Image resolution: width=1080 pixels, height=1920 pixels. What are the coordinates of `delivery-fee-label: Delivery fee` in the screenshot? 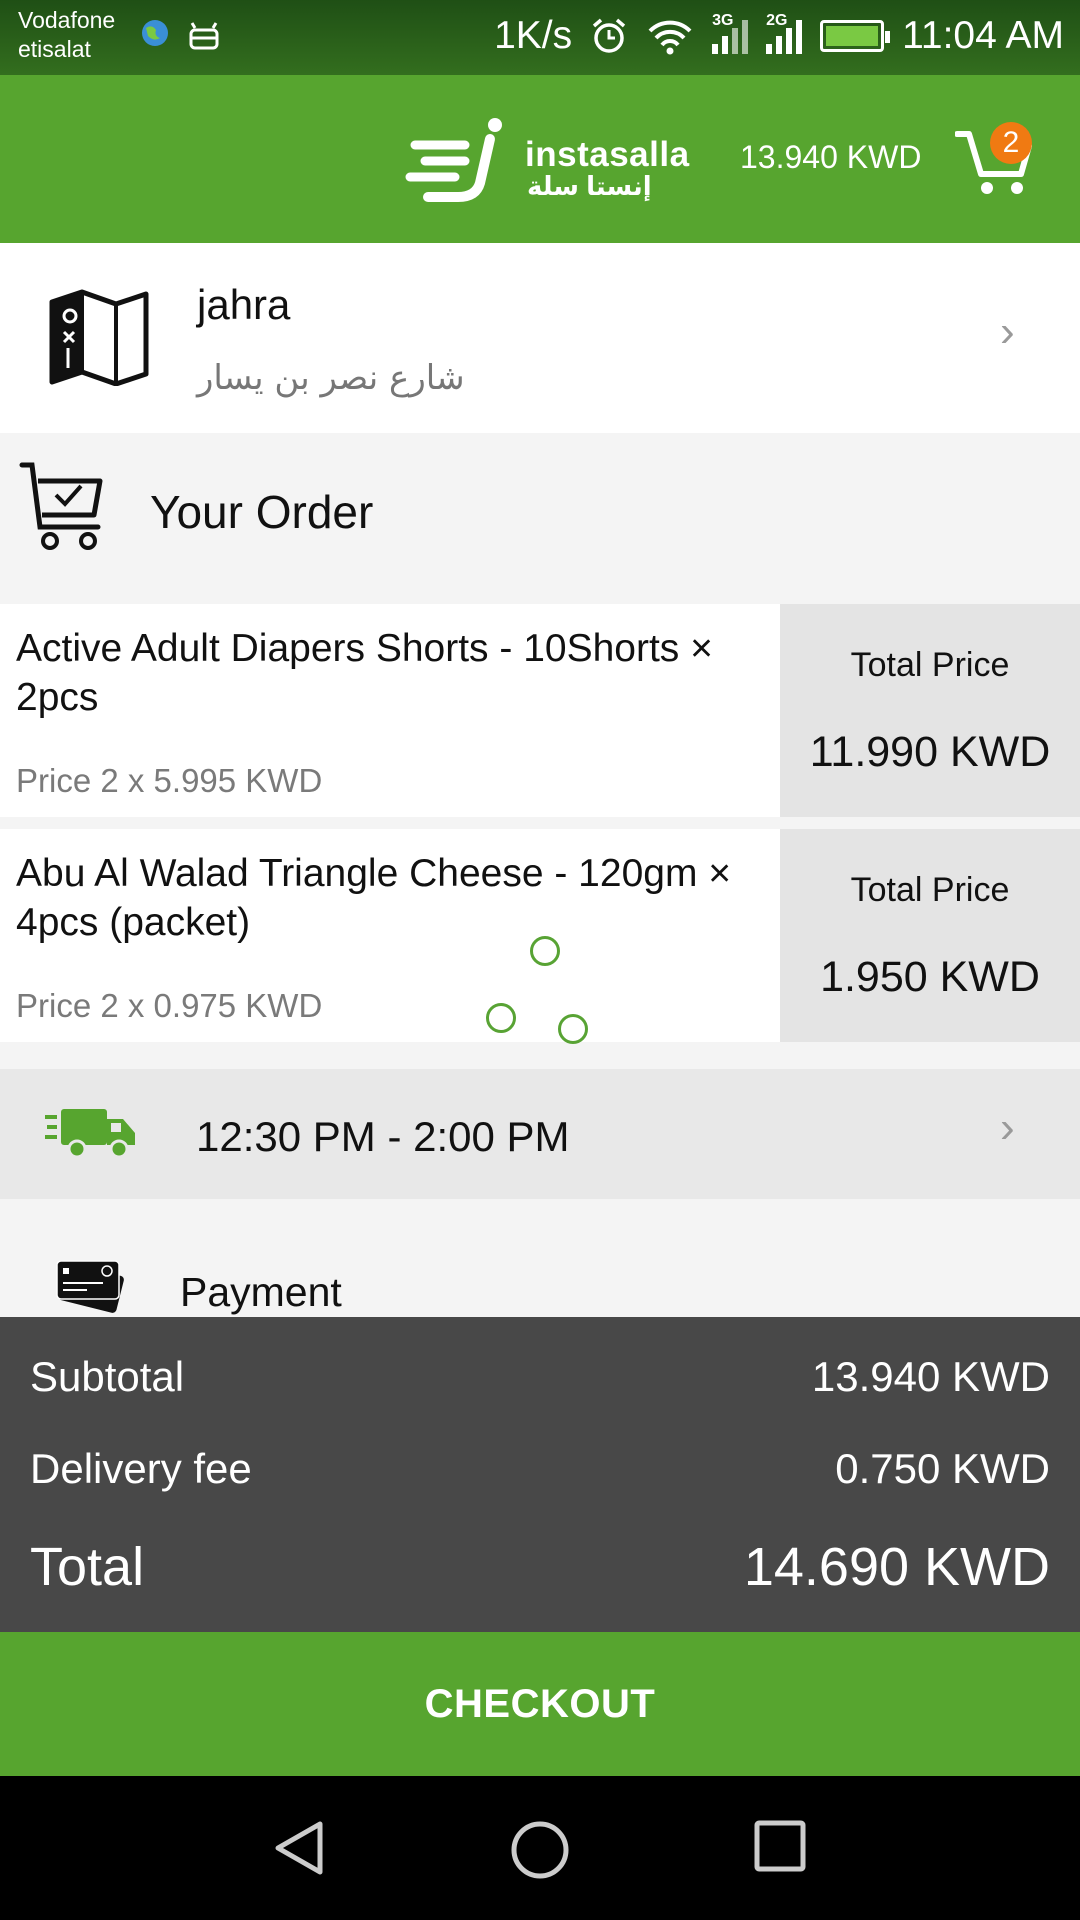 It's located at (141, 1468).